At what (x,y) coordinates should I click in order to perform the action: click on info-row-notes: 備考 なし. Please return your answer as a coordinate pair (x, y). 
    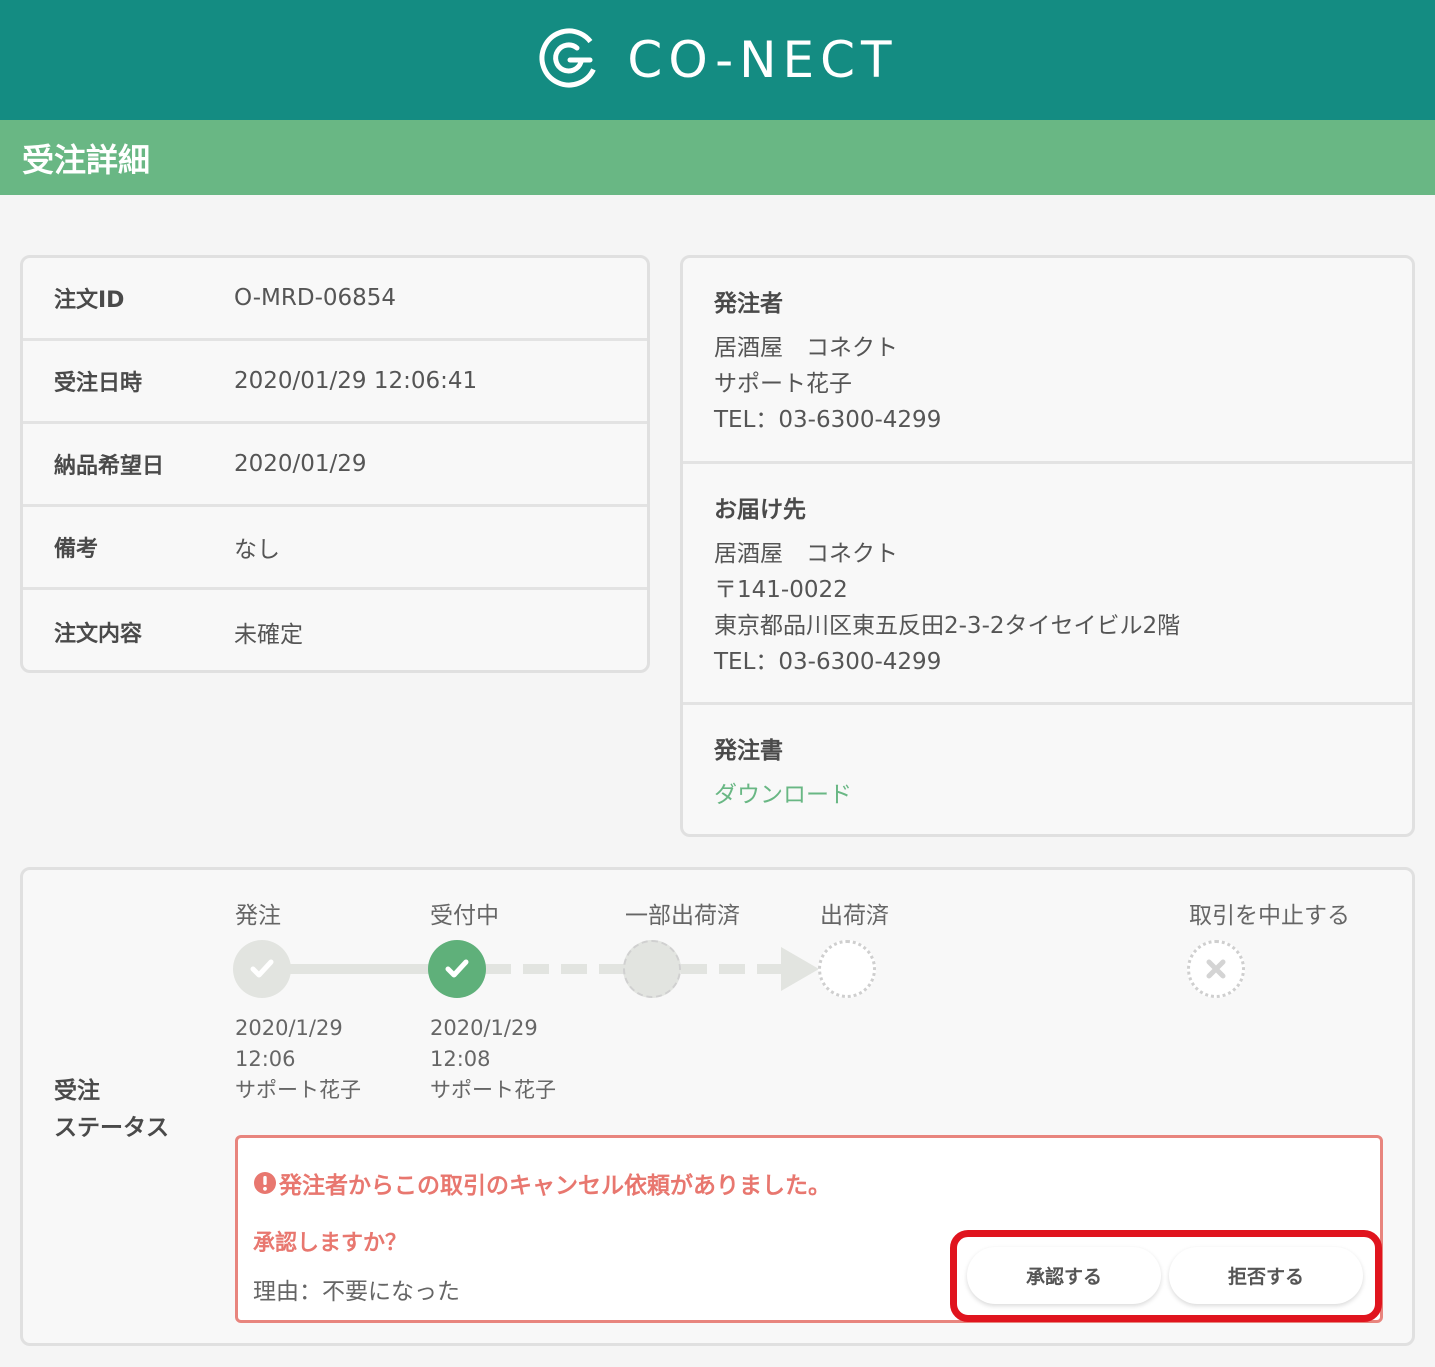
    Looking at the image, I should click on (335, 548).